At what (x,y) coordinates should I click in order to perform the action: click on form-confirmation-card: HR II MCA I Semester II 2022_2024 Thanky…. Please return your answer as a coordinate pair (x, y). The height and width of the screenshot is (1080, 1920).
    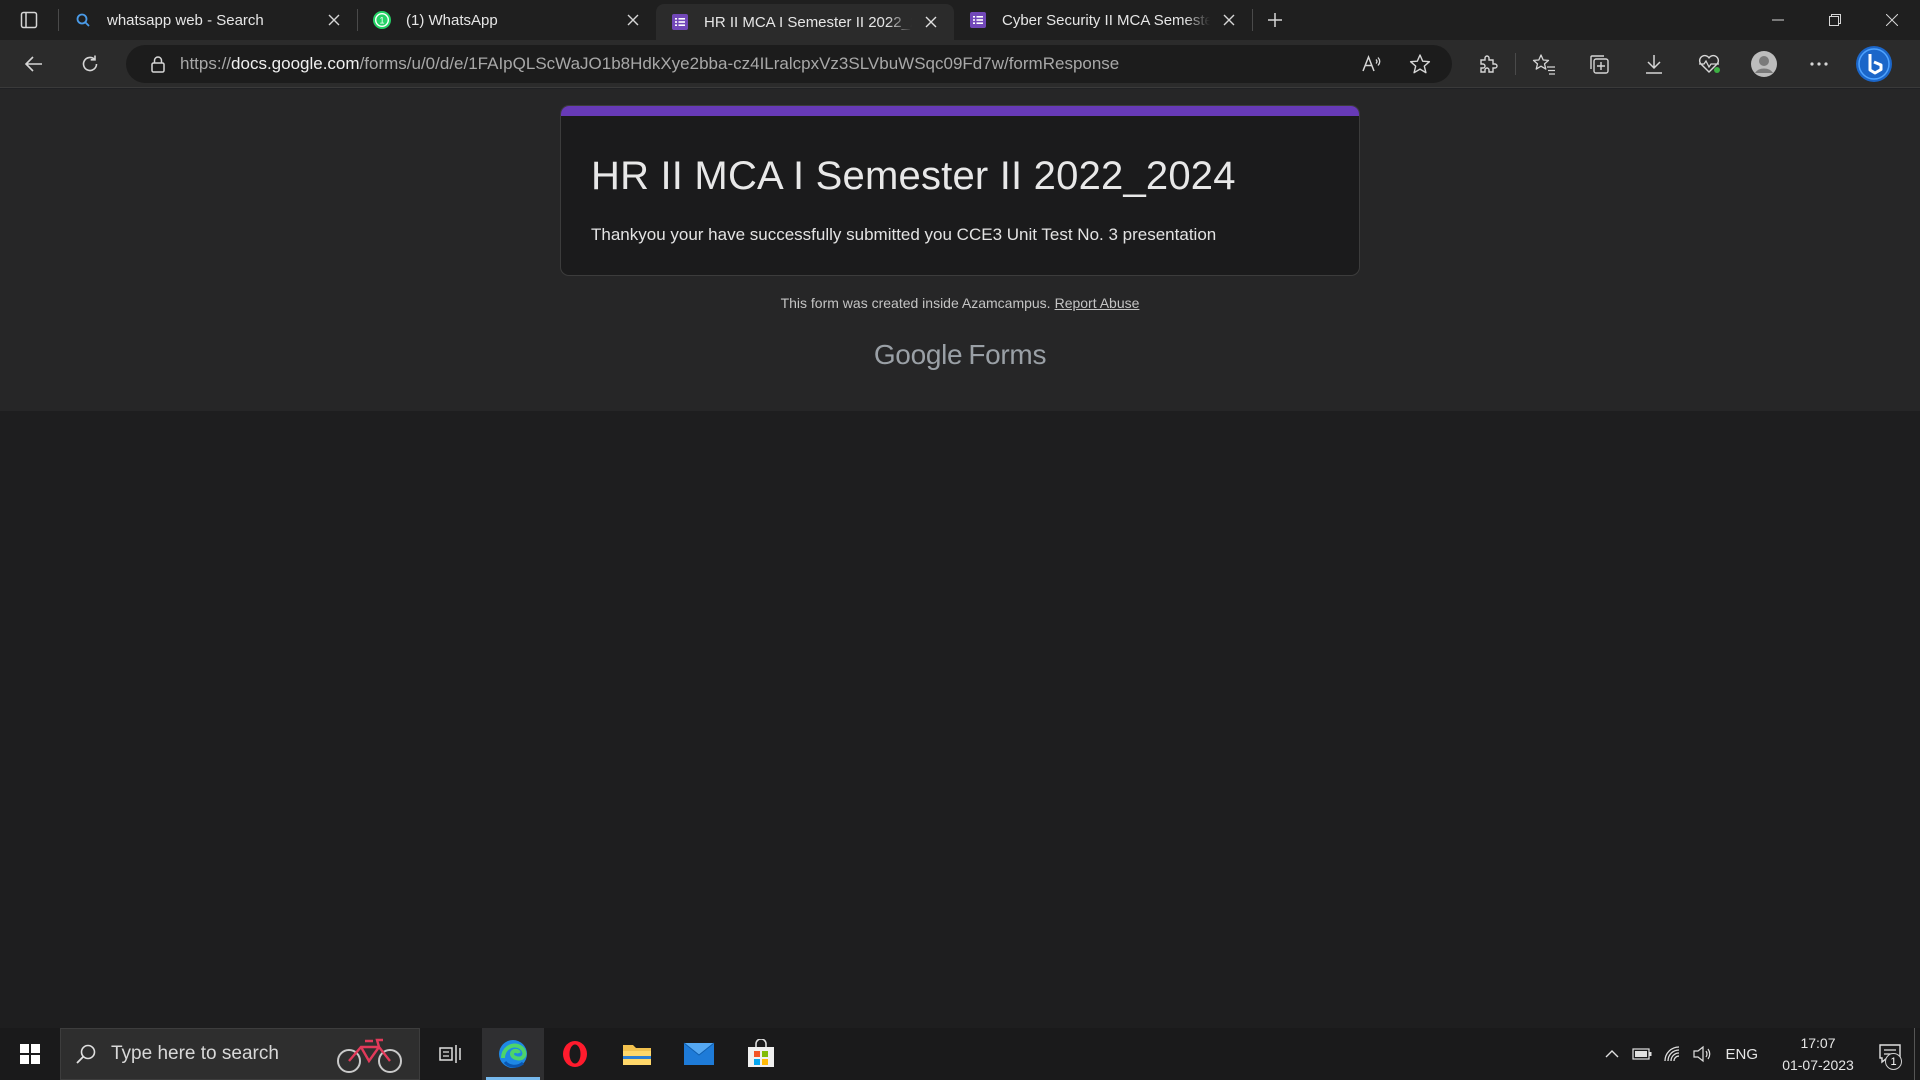
    Looking at the image, I should click on (960, 190).